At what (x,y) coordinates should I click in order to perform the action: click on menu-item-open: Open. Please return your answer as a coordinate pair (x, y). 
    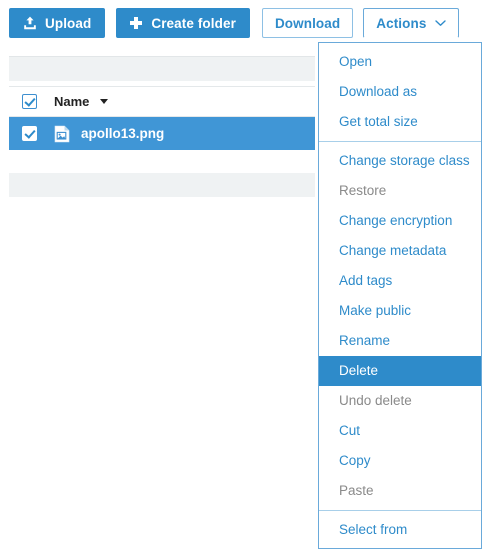
    Looking at the image, I should click on (400, 62).